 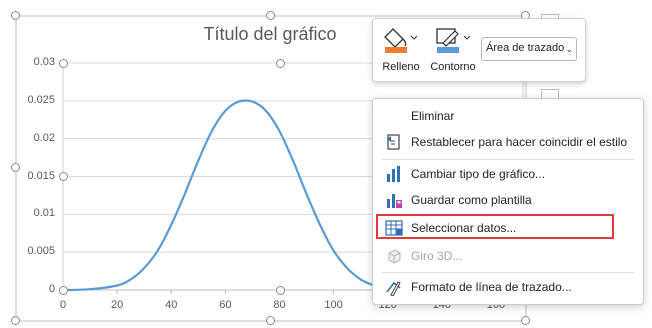 What do you see at coordinates (270, 34) in the screenshot?
I see `chart-title: Título del gráfico` at bounding box center [270, 34].